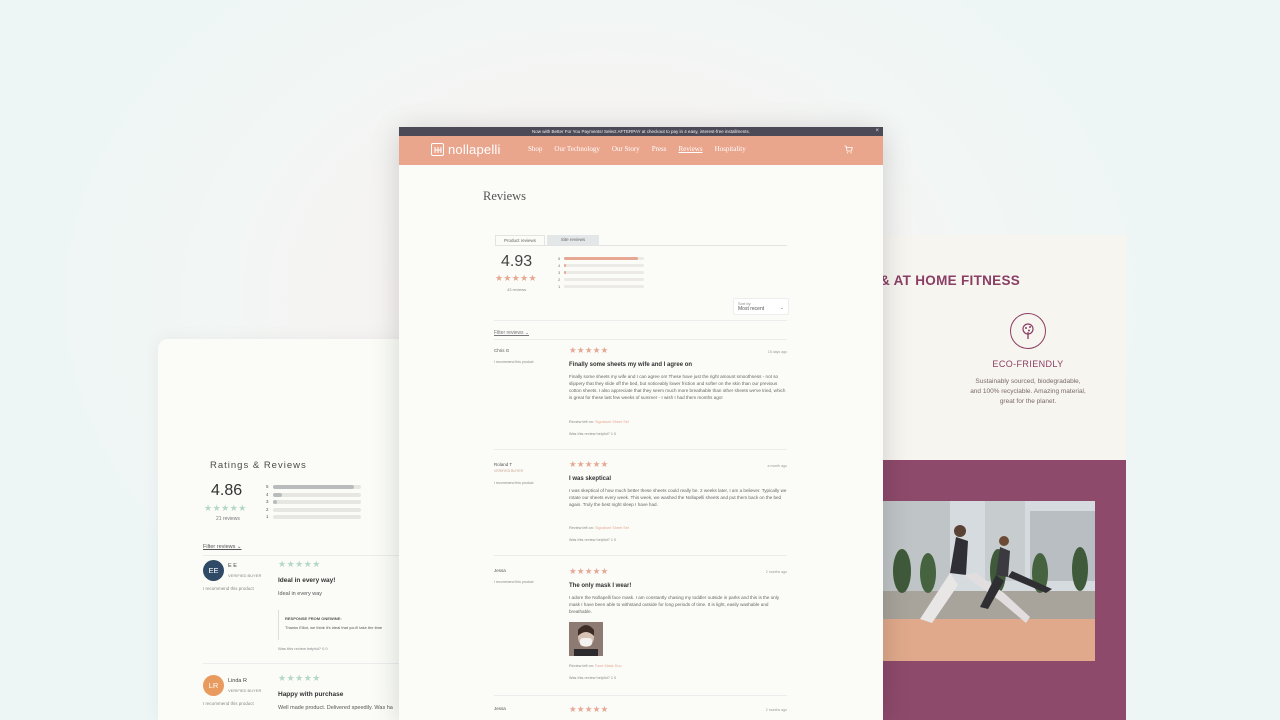  I want to click on feature-line: great for the planet., so click(1028, 401).